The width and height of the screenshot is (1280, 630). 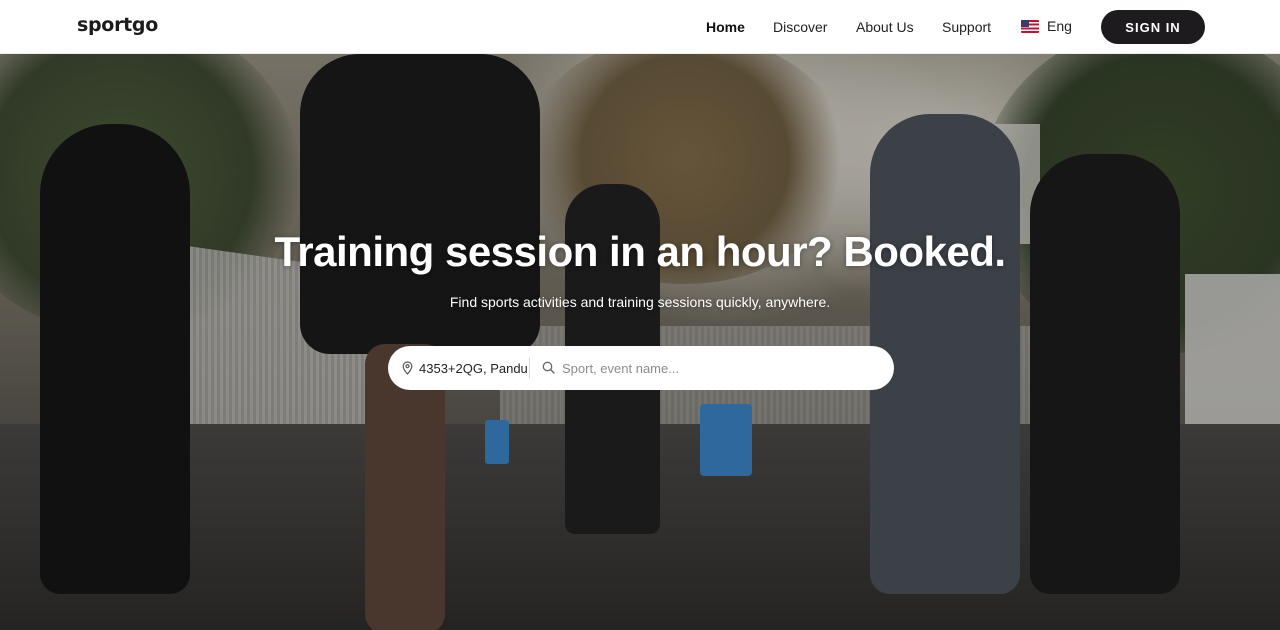 What do you see at coordinates (717, 368) in the screenshot?
I see `sport-event-search-input` at bounding box center [717, 368].